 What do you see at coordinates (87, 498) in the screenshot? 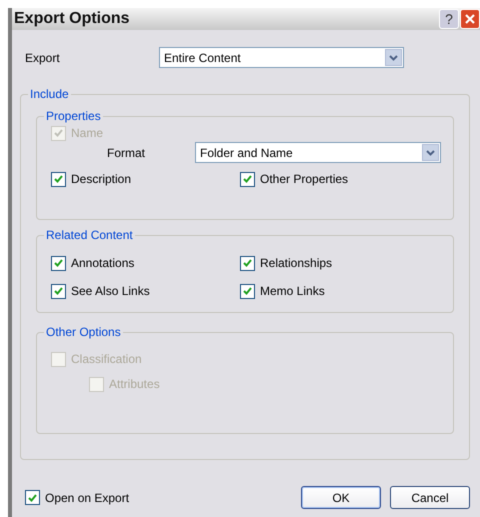
I see `checkbox-label: Open on Export` at bounding box center [87, 498].